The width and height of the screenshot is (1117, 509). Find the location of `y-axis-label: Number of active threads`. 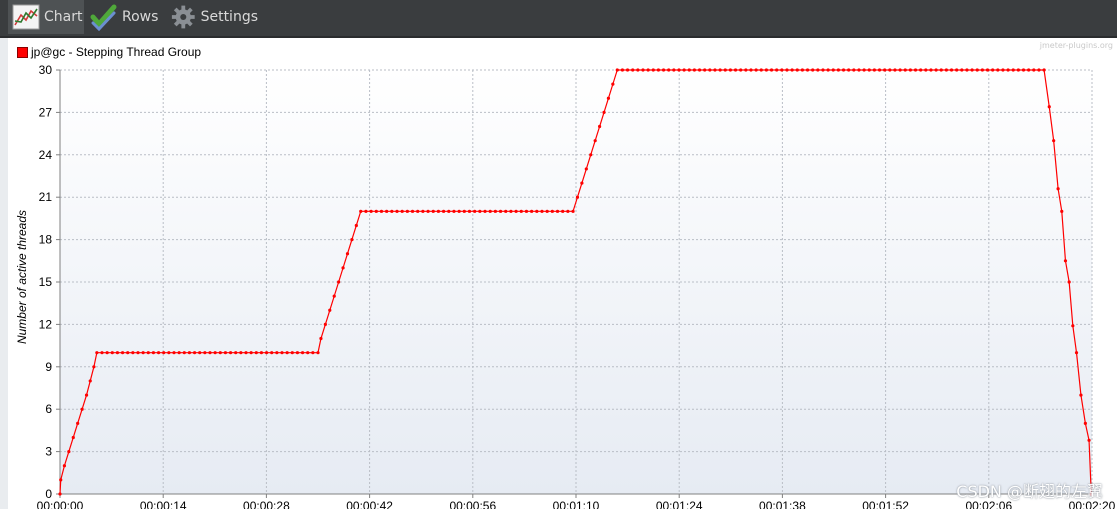

y-axis-label: Number of active threads is located at coordinates (22, 277).